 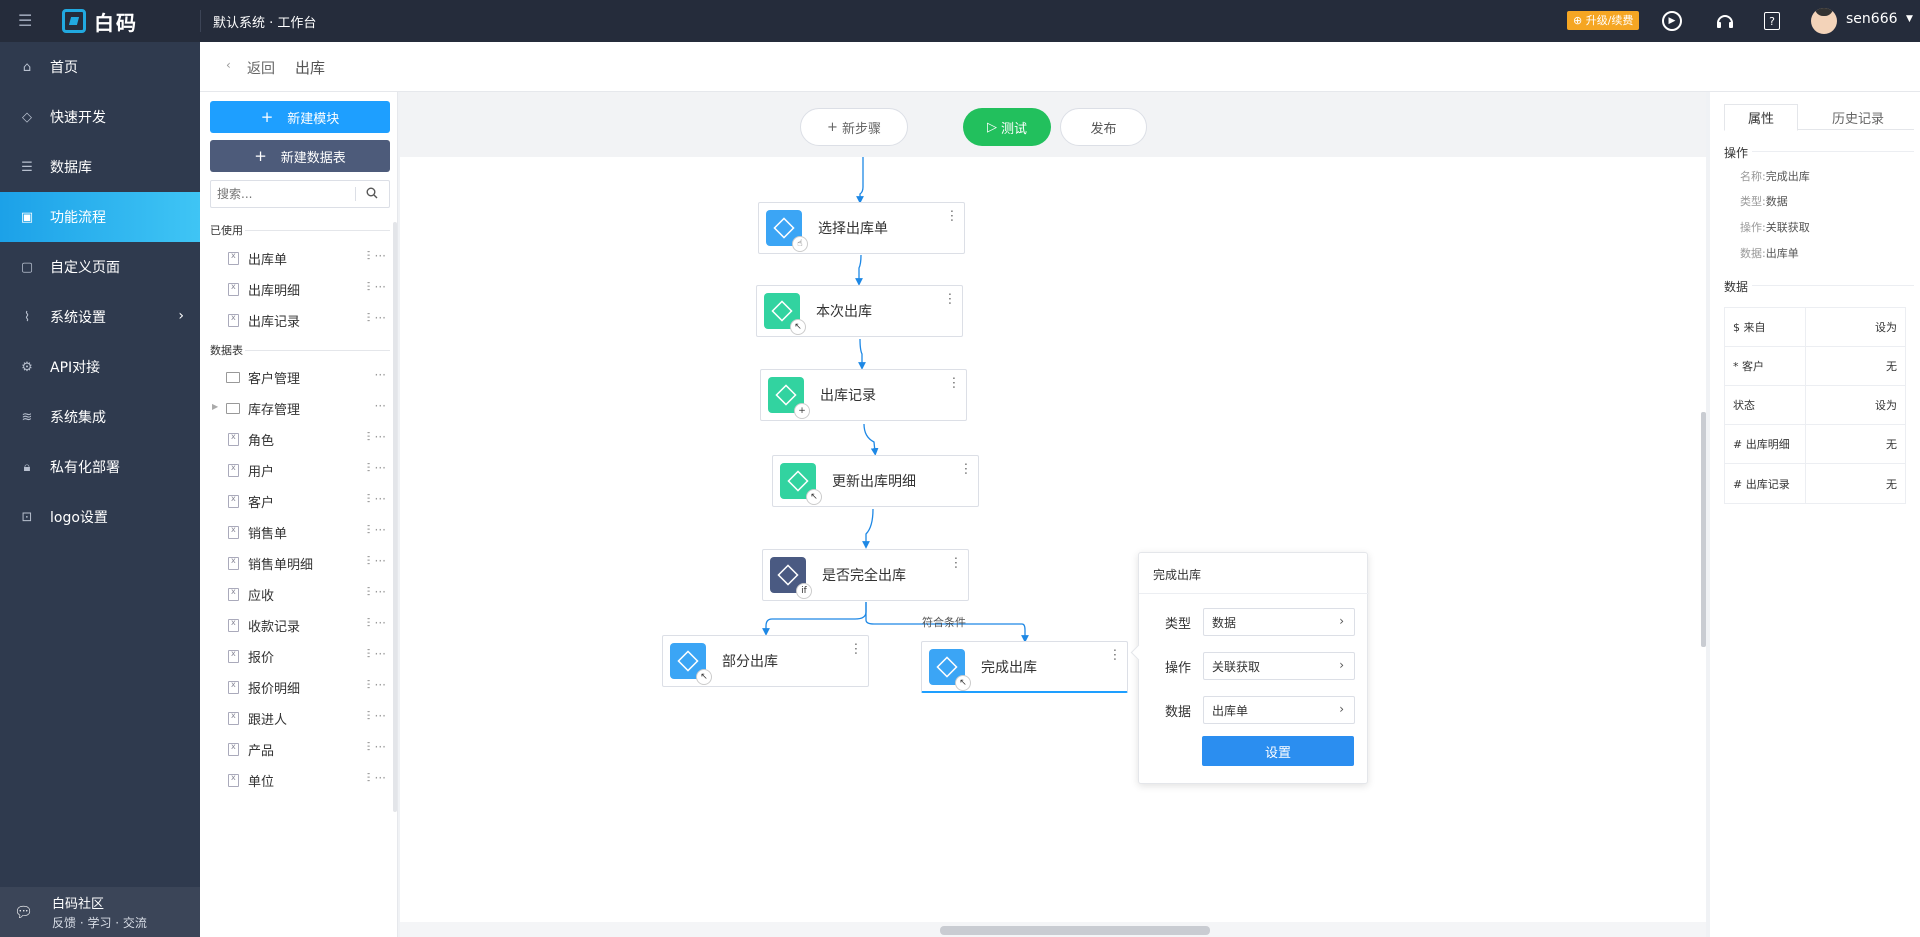 What do you see at coordinates (300, 532) in the screenshot?
I see `list-item: 销售单 ⫶⫶ ···` at bounding box center [300, 532].